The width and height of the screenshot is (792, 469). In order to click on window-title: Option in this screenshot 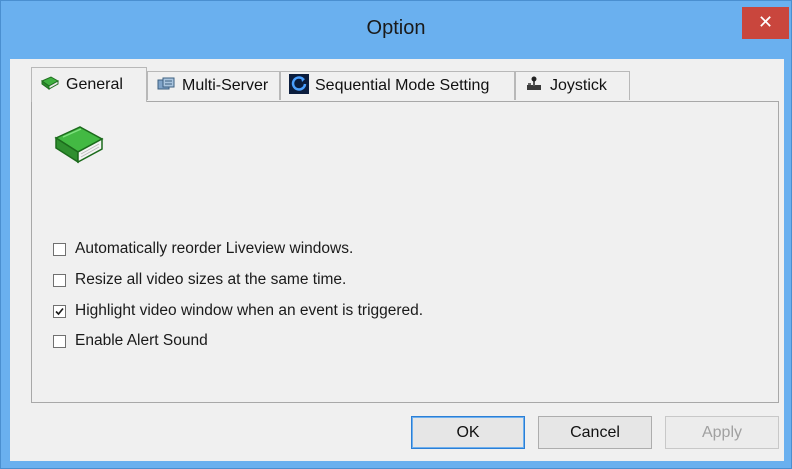, I will do `click(396, 28)`.